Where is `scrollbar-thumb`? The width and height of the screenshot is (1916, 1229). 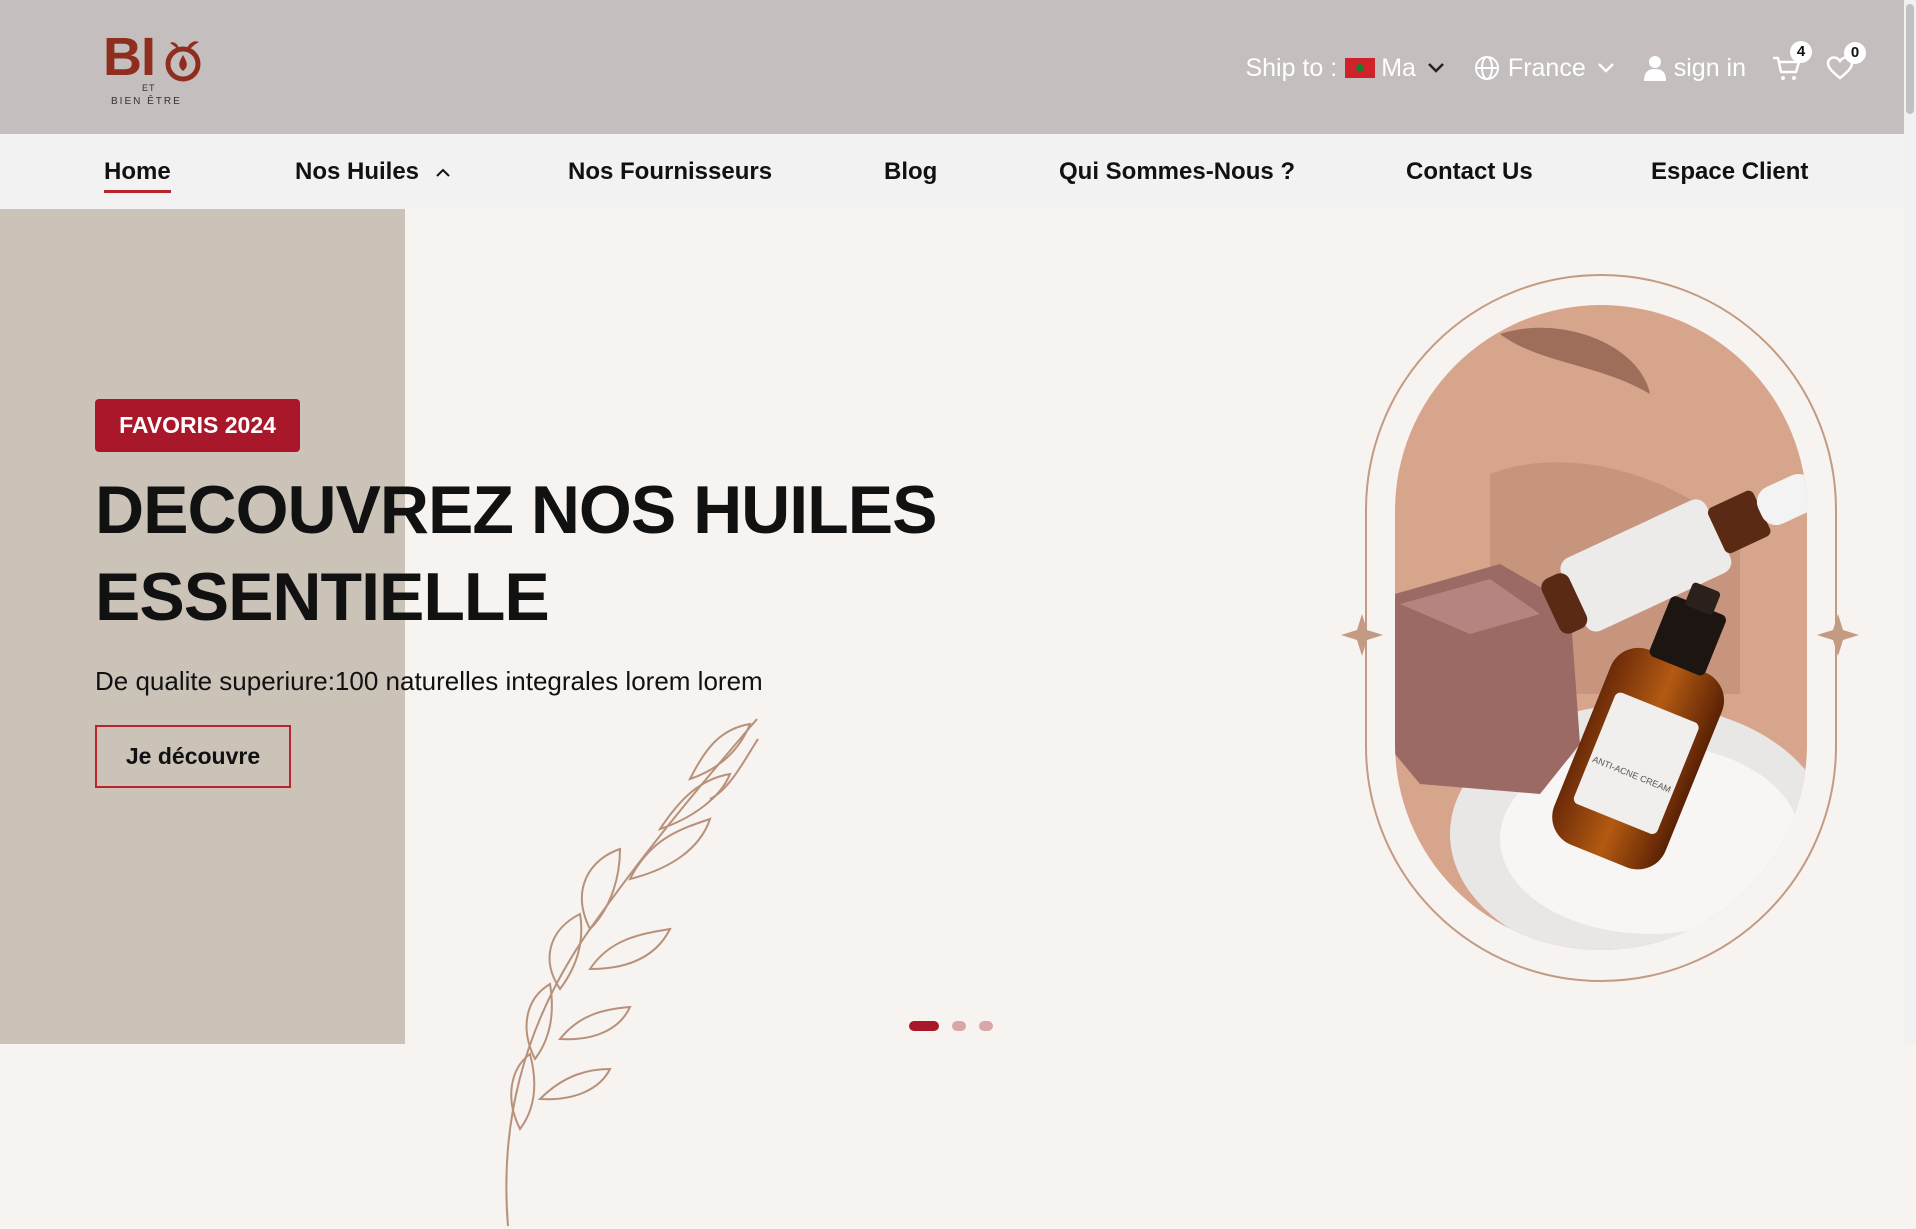 scrollbar-thumb is located at coordinates (1910, 59).